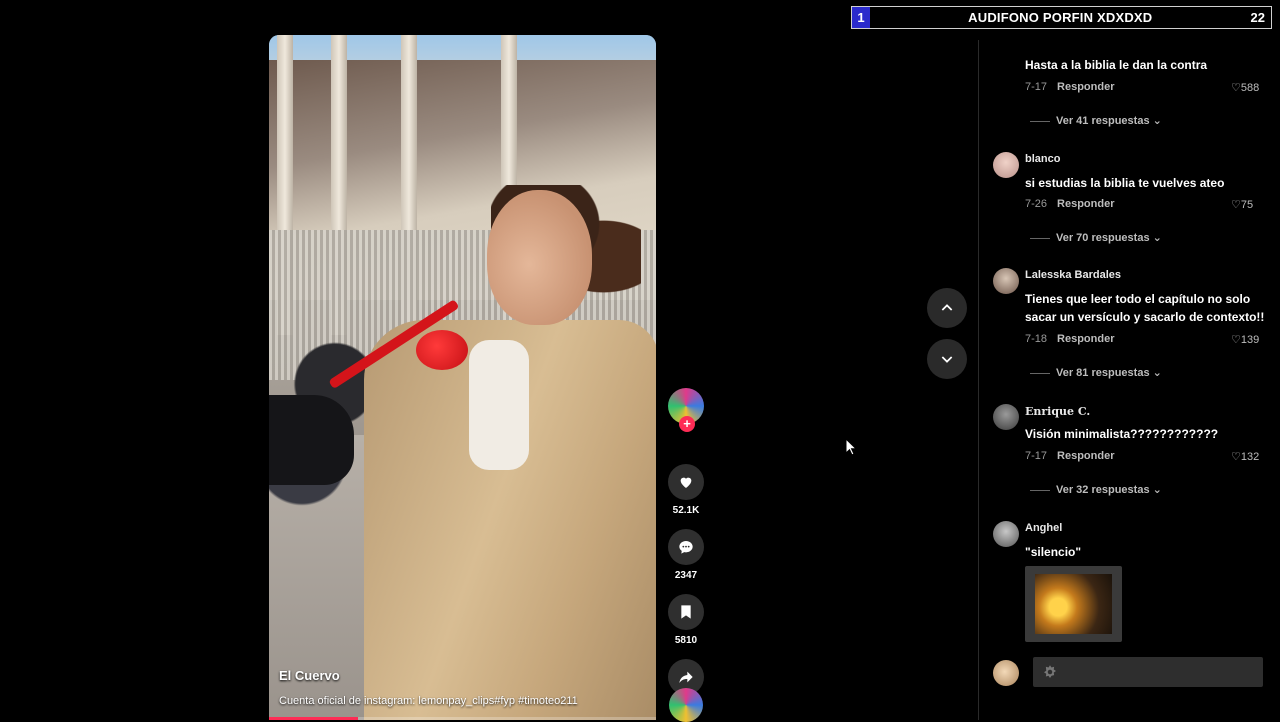 The width and height of the screenshot is (1280, 722). I want to click on comment-meta: 7-18 Responder, so click(1070, 339).